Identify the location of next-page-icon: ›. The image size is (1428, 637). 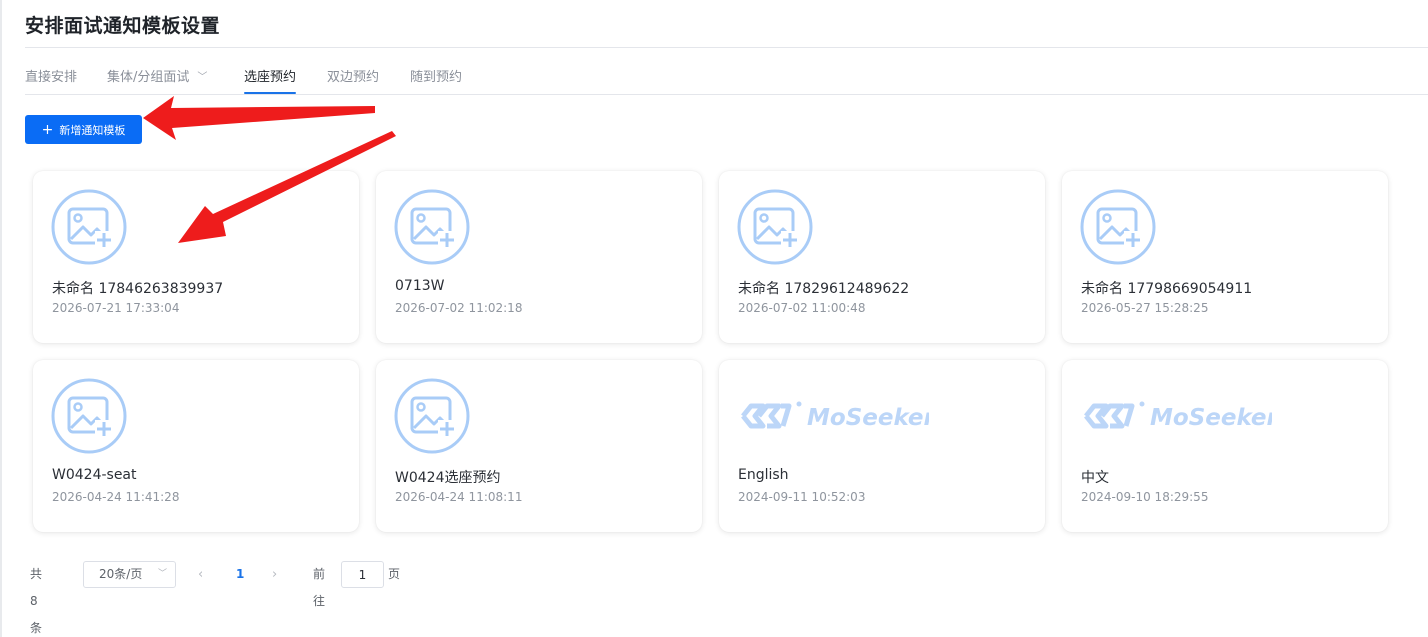
(274, 574).